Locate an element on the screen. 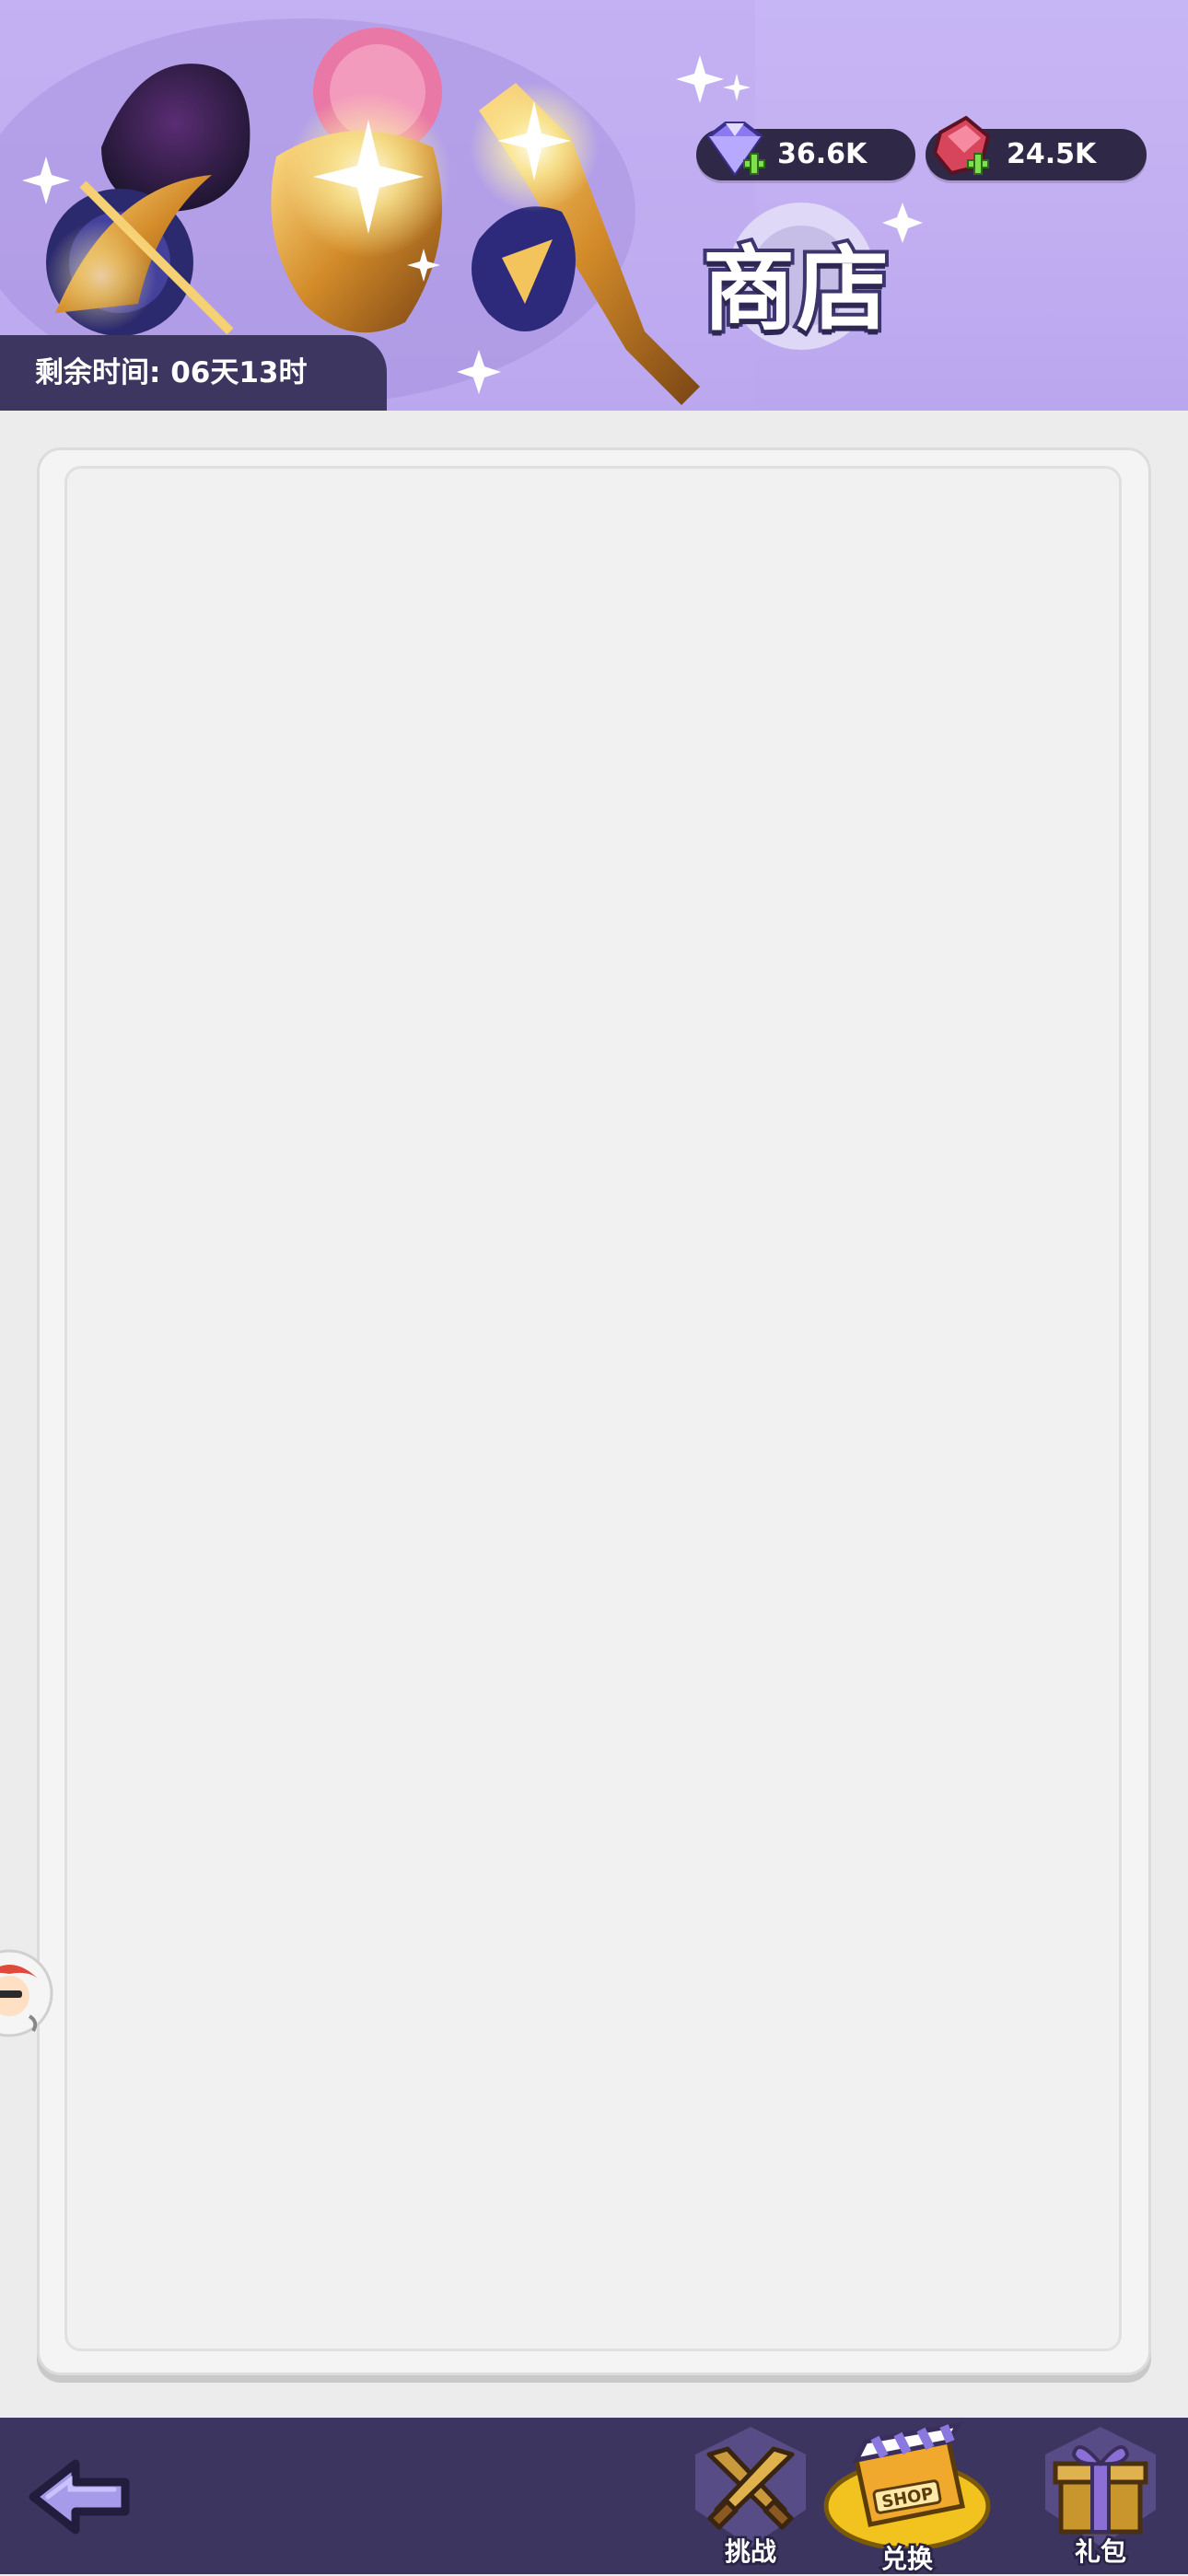 The image size is (1188, 2576). remaining-time: 剩余时间: 06天13时 is located at coordinates (193, 373).